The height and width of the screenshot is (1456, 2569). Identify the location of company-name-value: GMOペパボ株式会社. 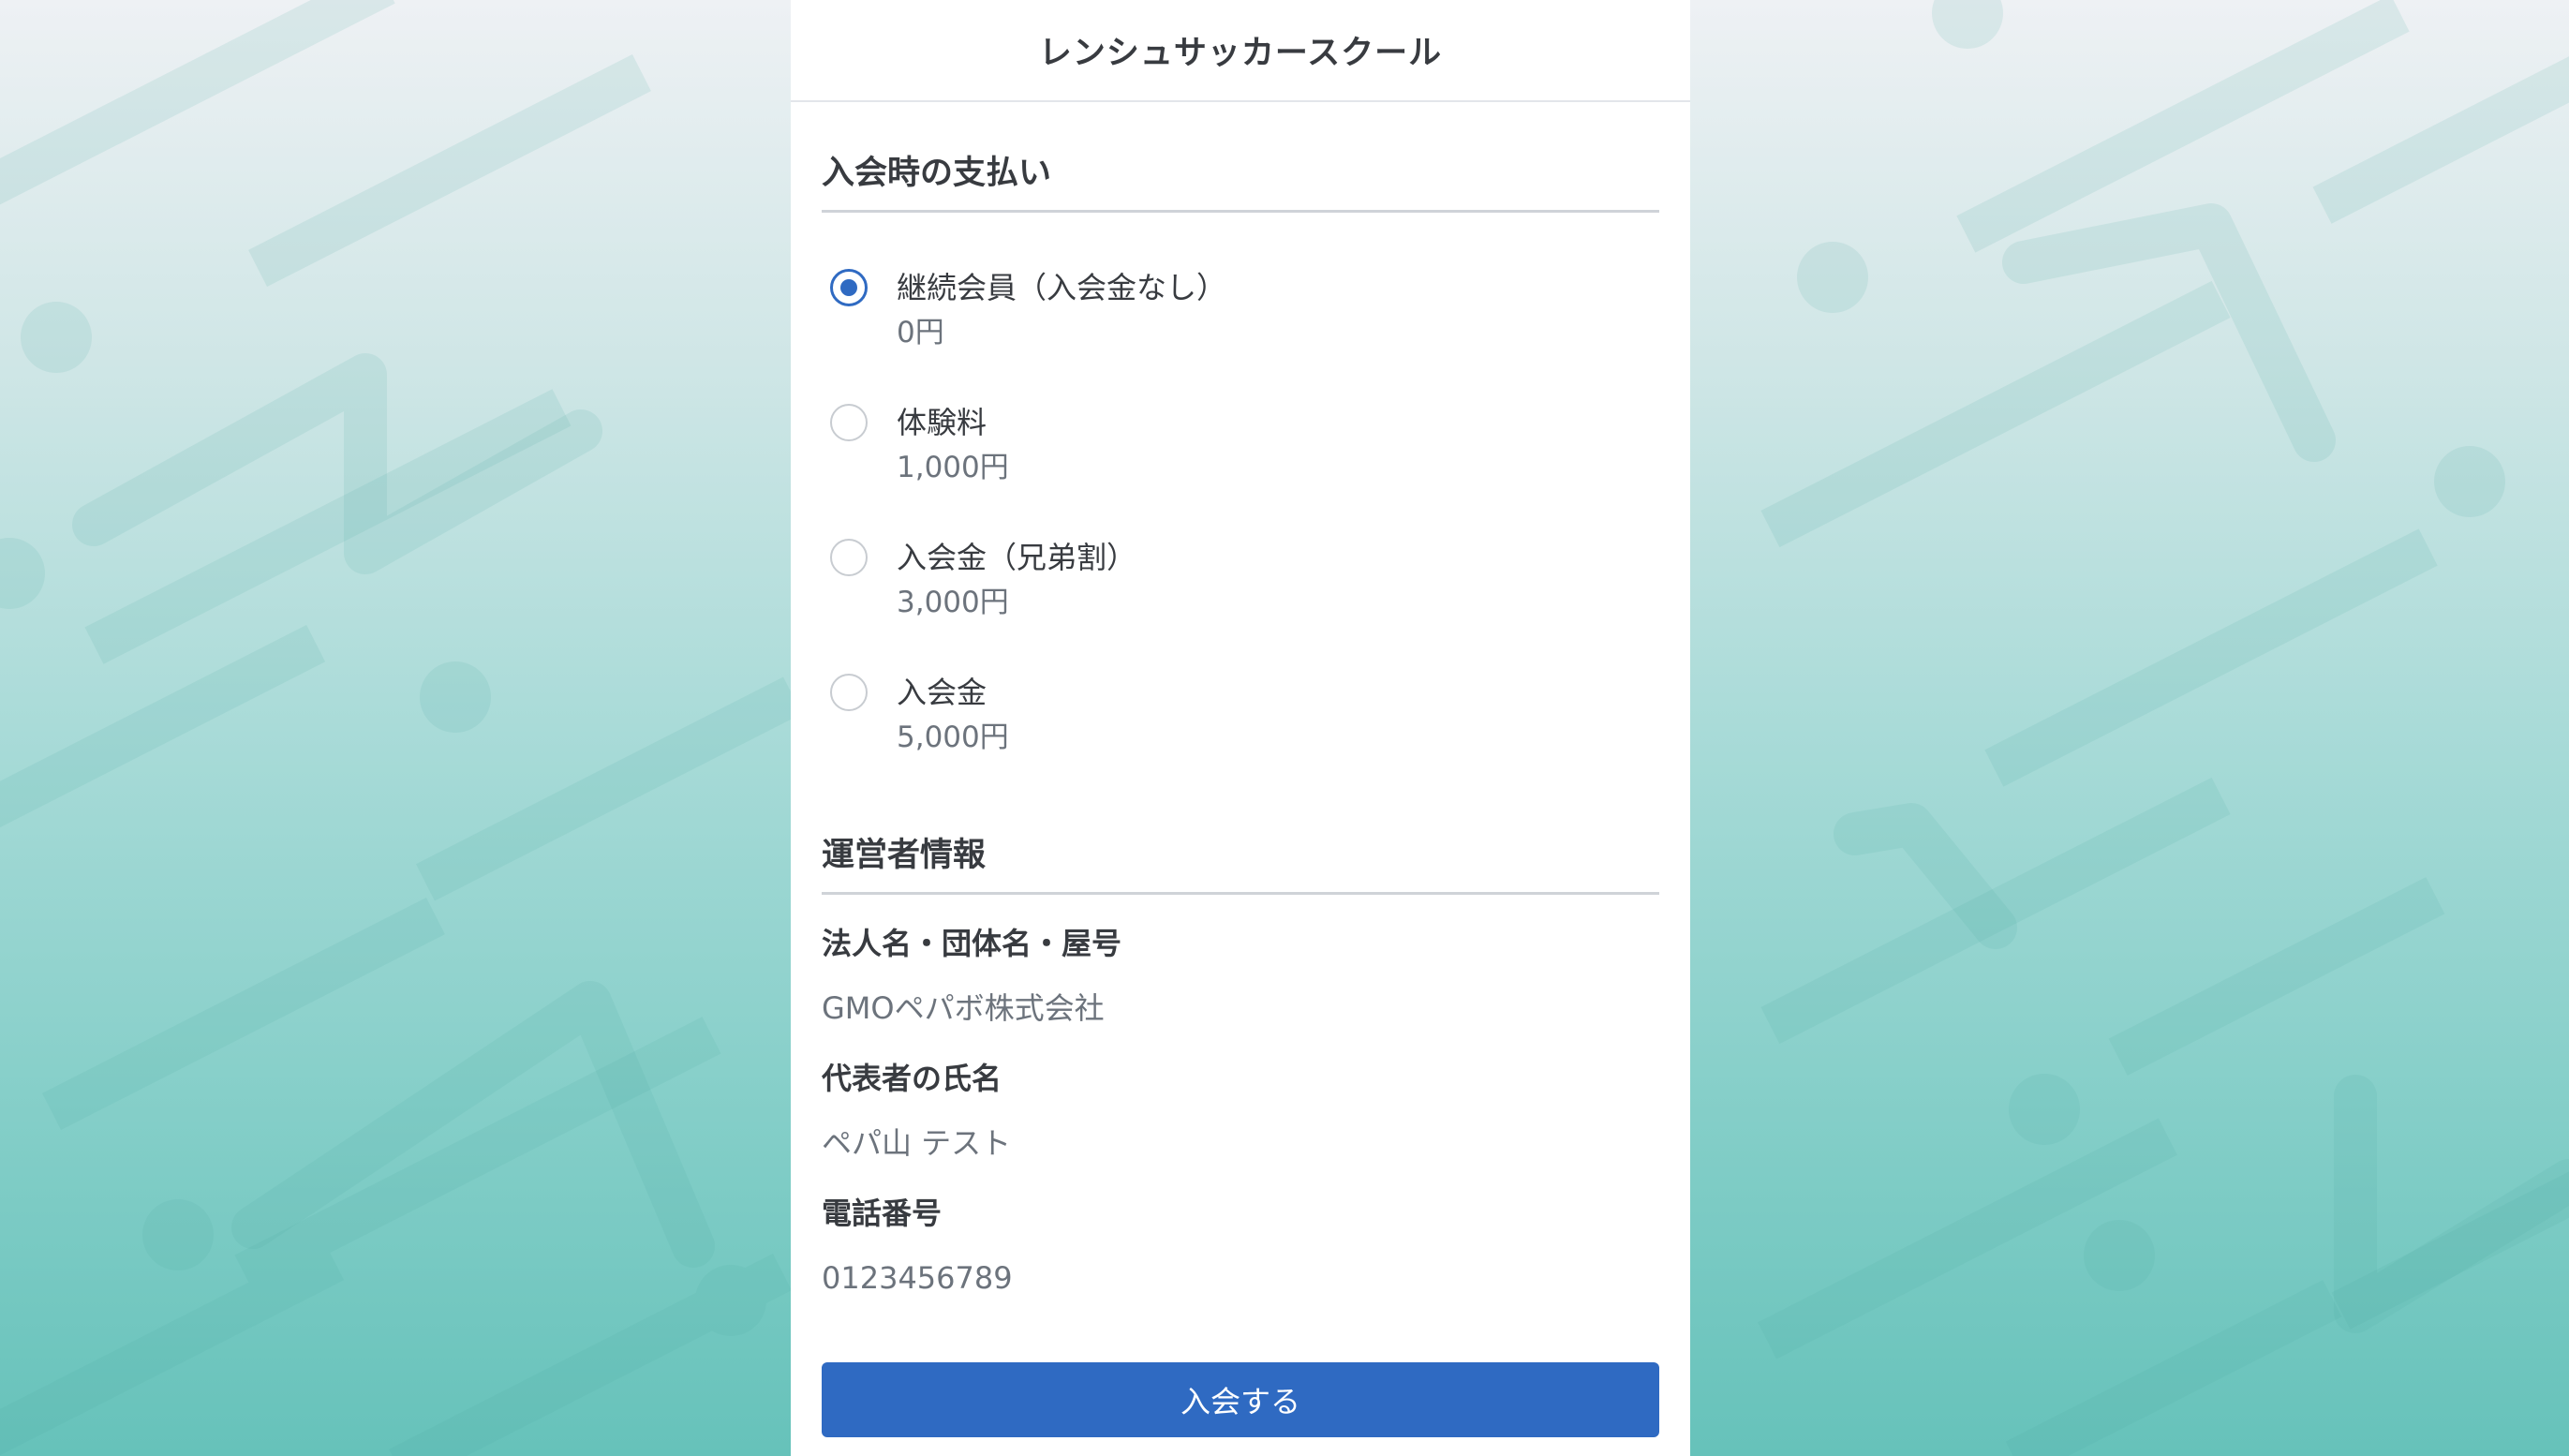
(963, 1008).